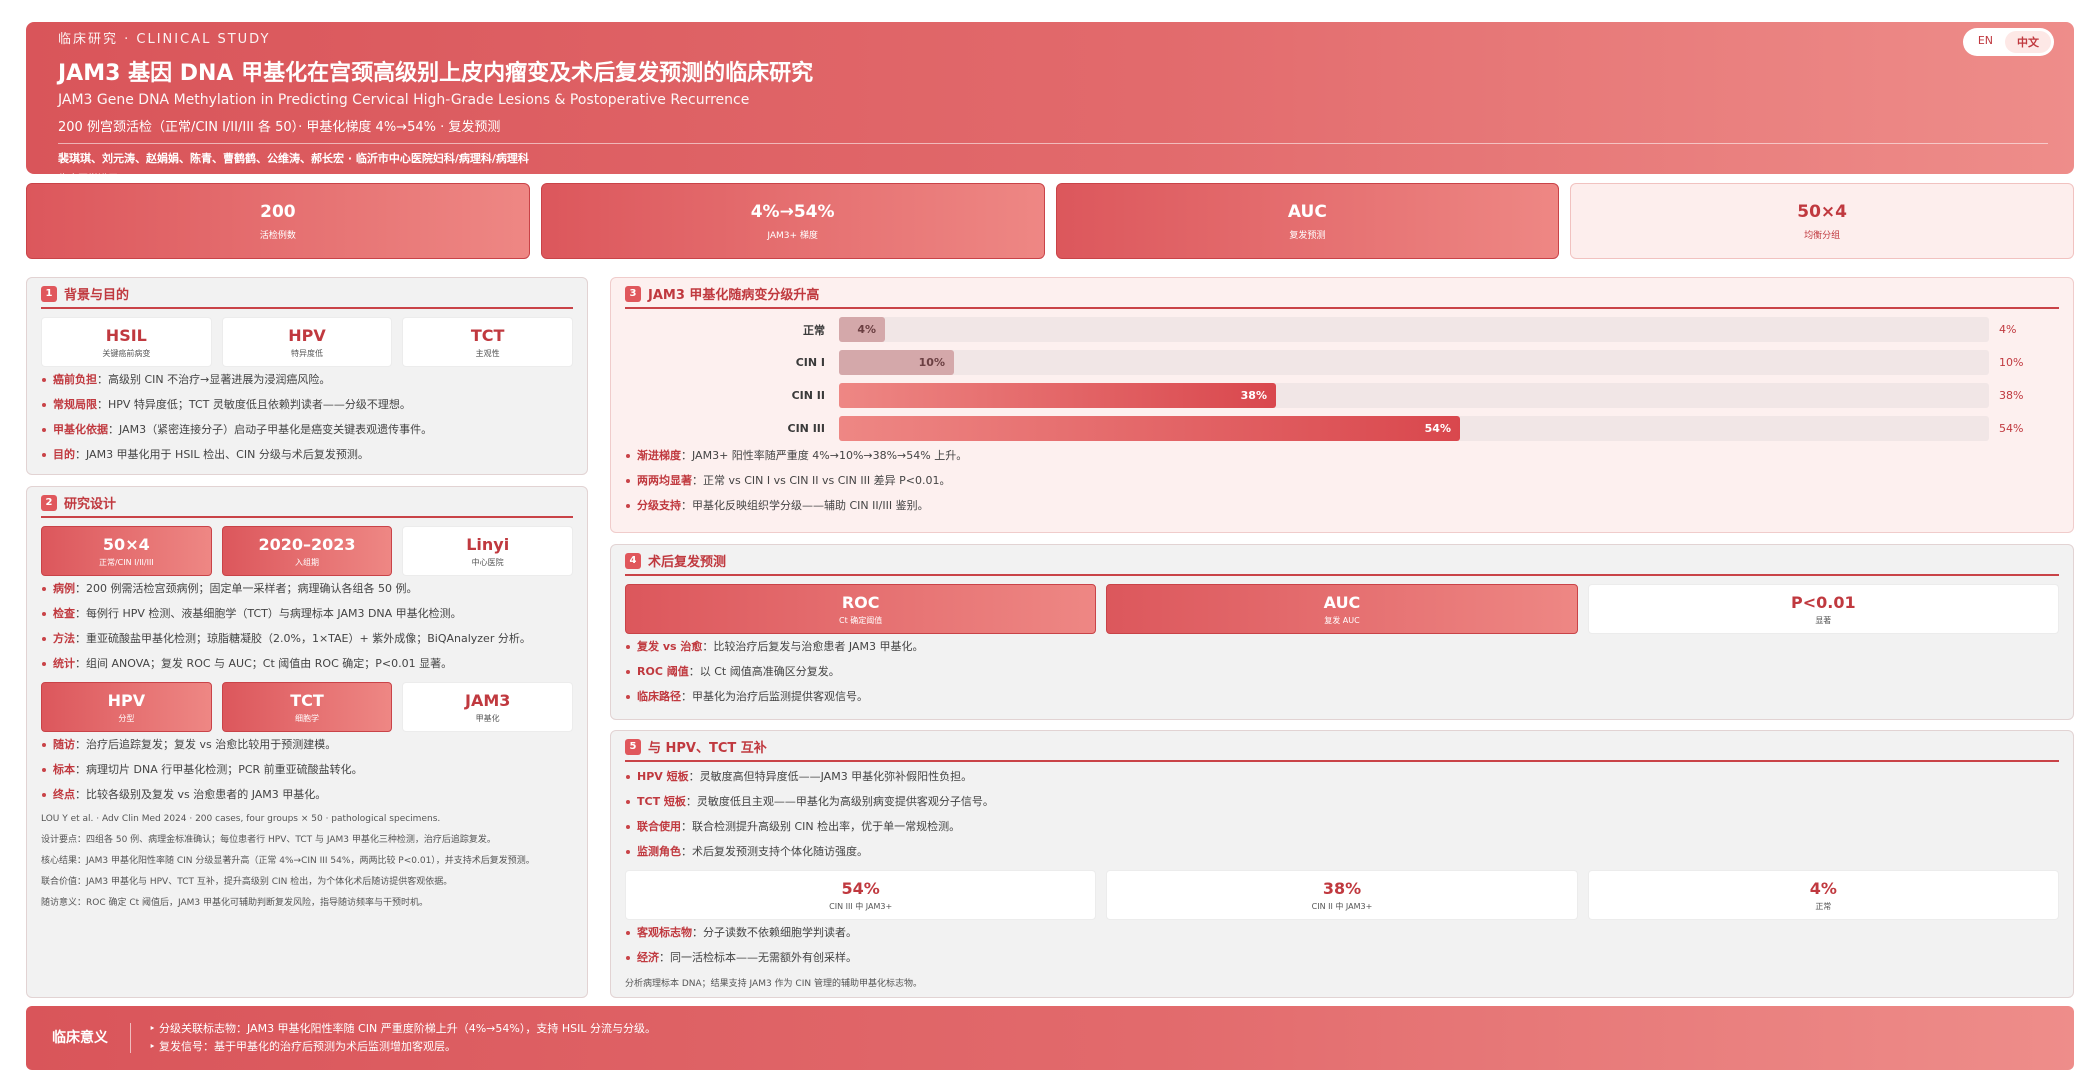 Image resolution: width=2100 pixels, height=1080 pixels. What do you see at coordinates (91, 1038) in the screenshot?
I see `footer-title: 临床意义` at bounding box center [91, 1038].